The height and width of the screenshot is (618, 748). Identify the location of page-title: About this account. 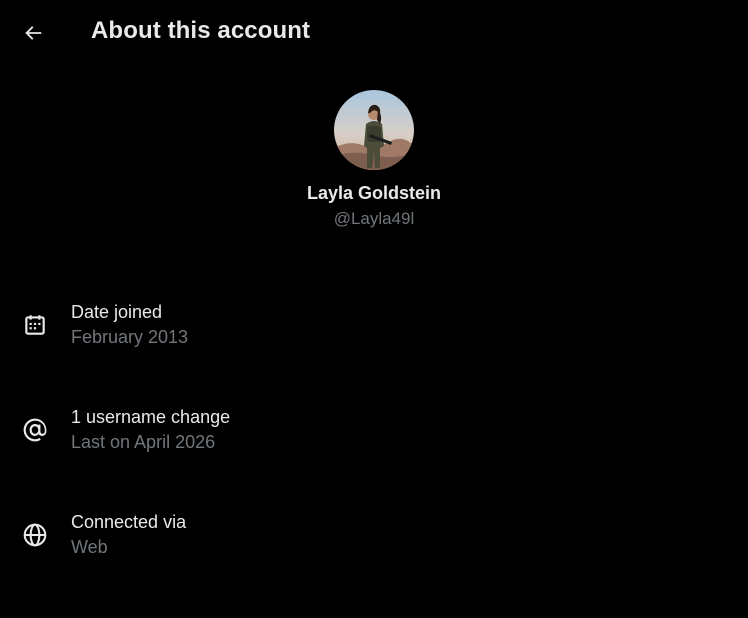
(201, 30).